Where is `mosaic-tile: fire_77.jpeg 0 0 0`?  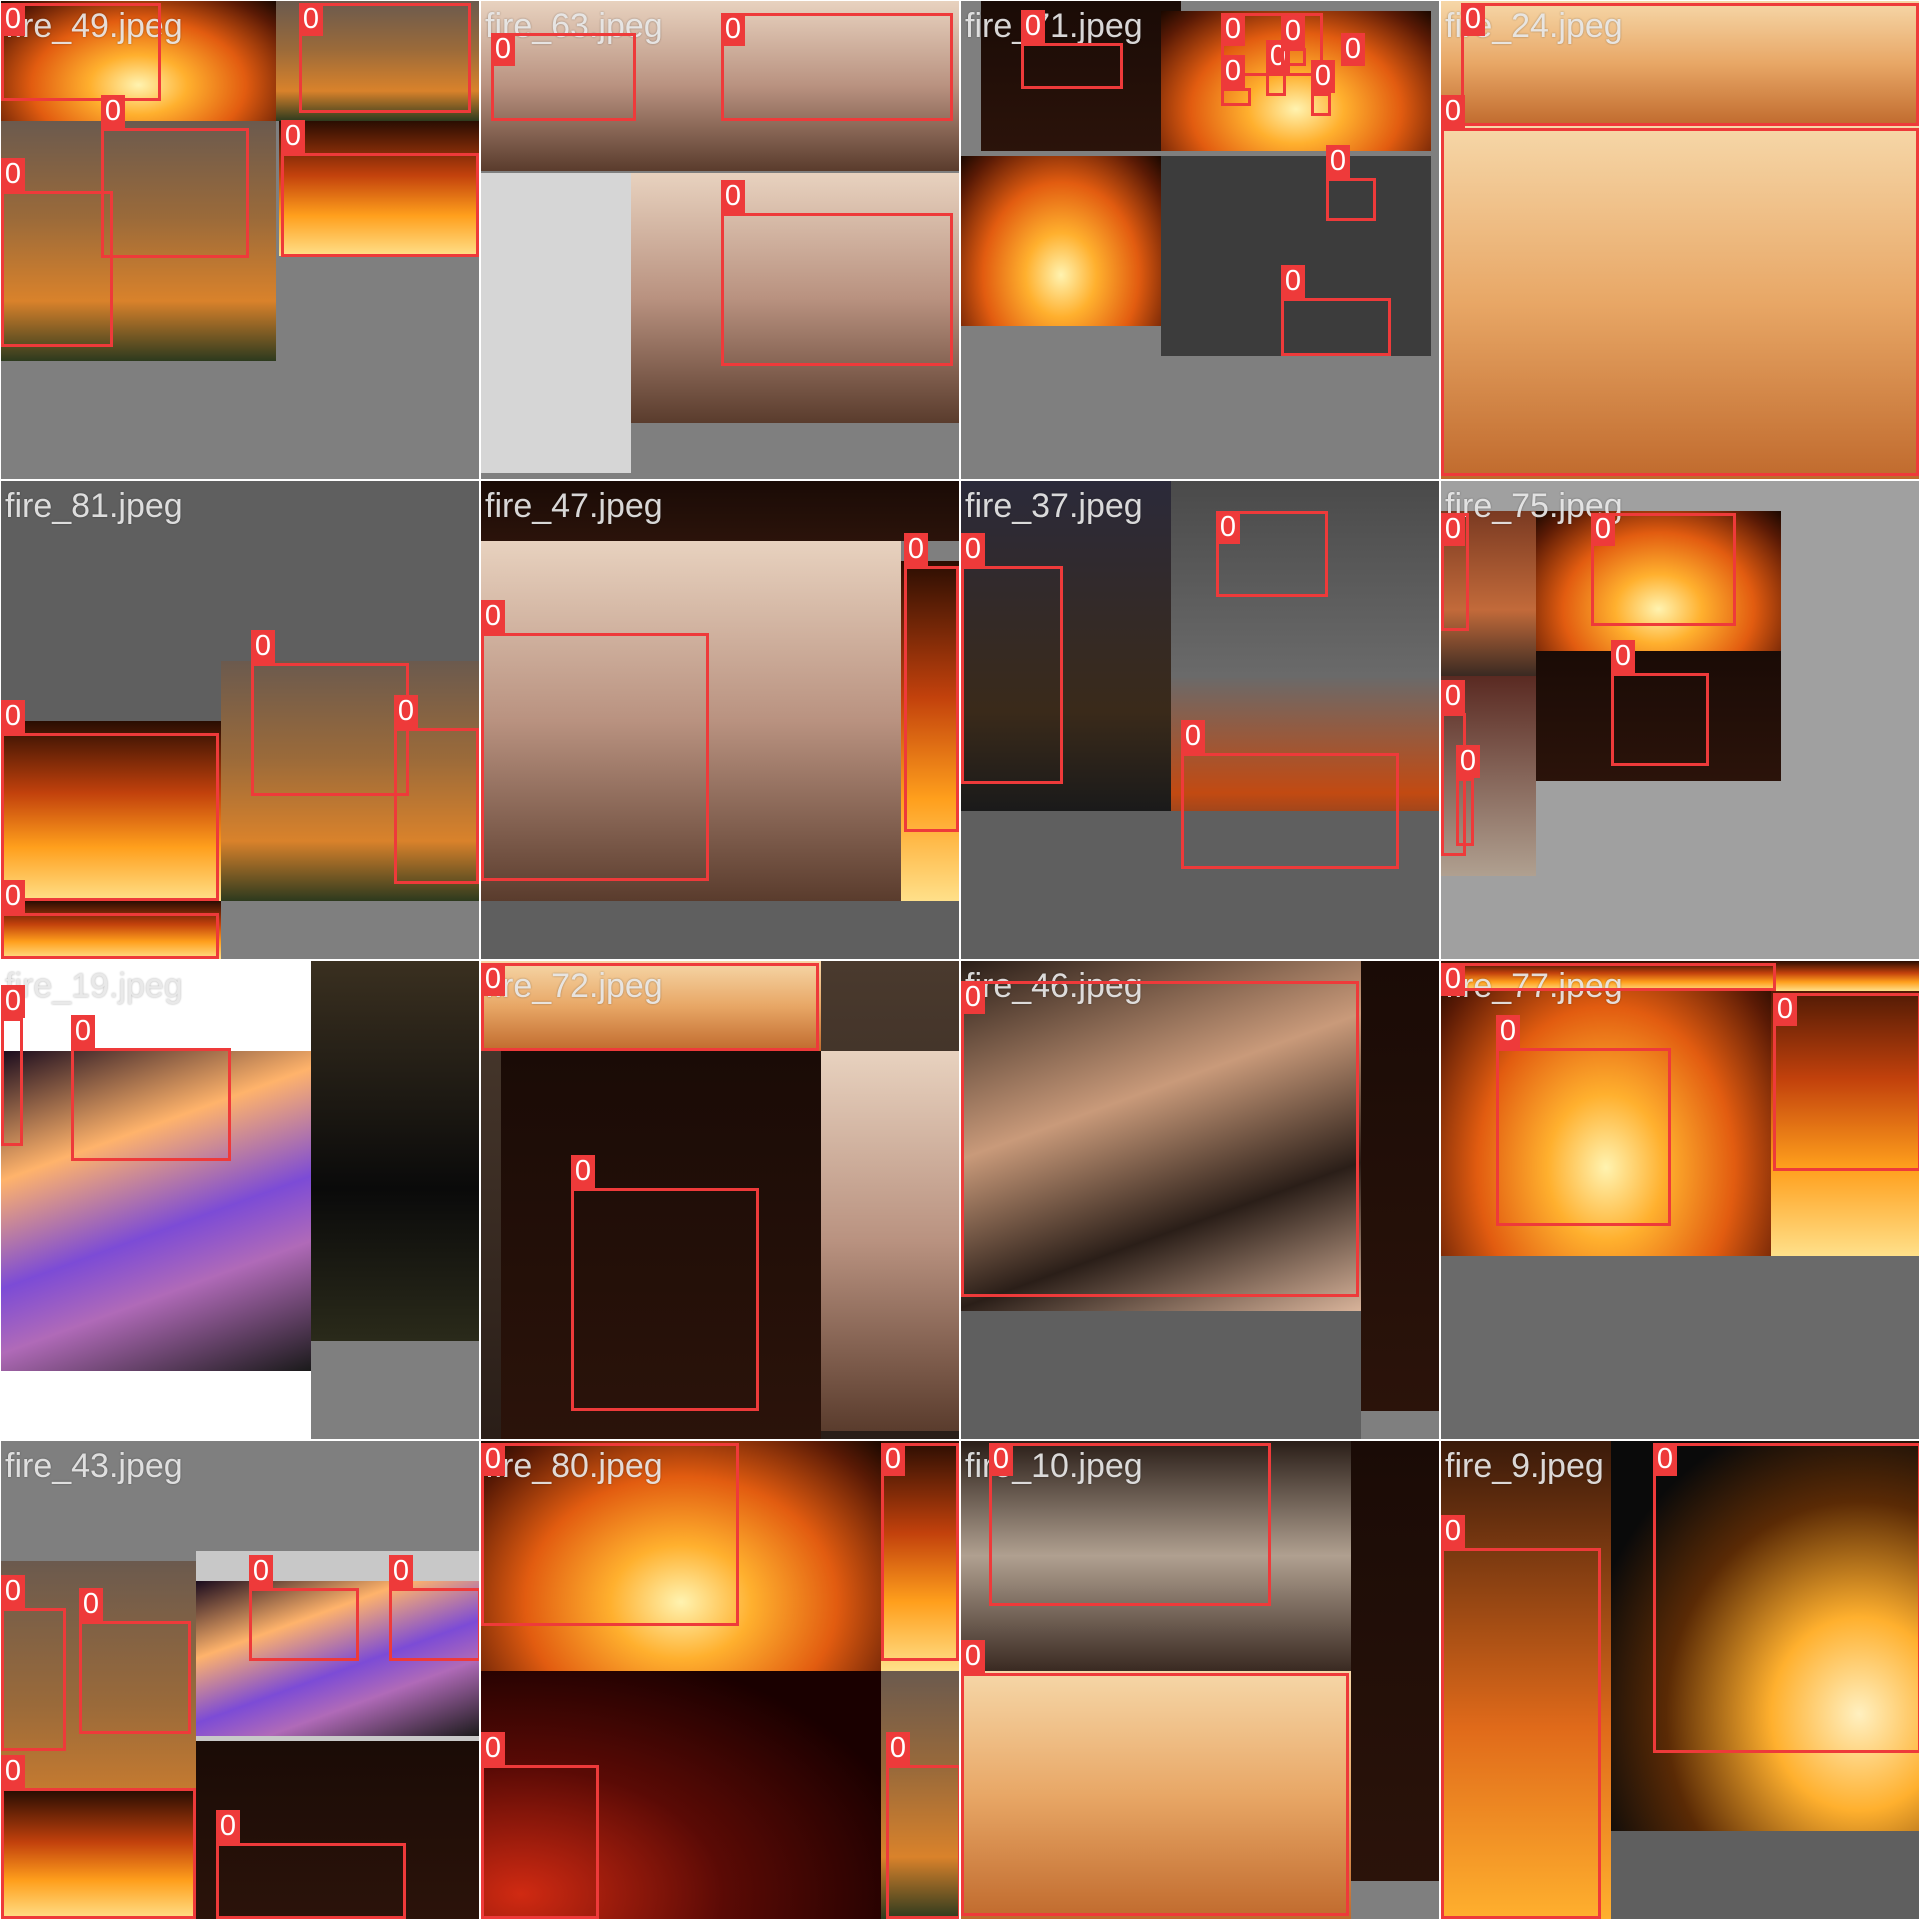 mosaic-tile: fire_77.jpeg 0 0 0 is located at coordinates (1680, 1200).